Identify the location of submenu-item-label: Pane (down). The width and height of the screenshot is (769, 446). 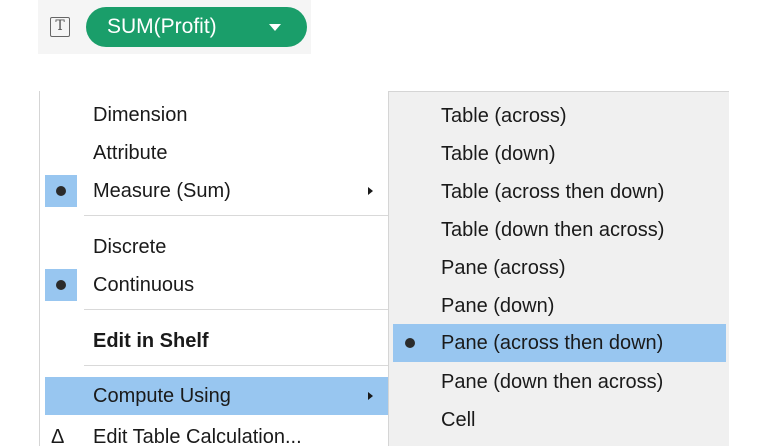
(498, 306).